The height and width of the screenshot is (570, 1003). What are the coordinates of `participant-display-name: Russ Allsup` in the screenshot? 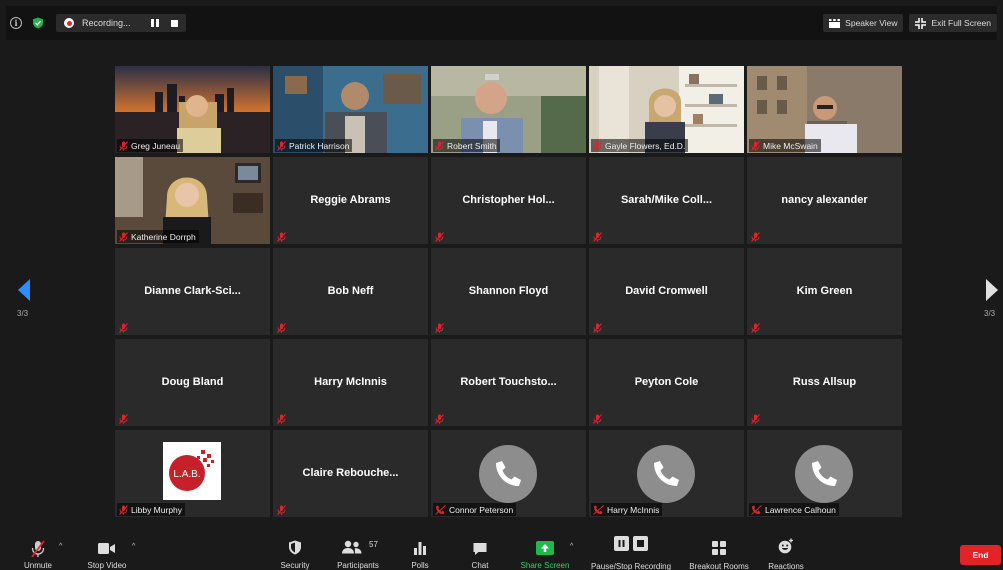 It's located at (824, 382).